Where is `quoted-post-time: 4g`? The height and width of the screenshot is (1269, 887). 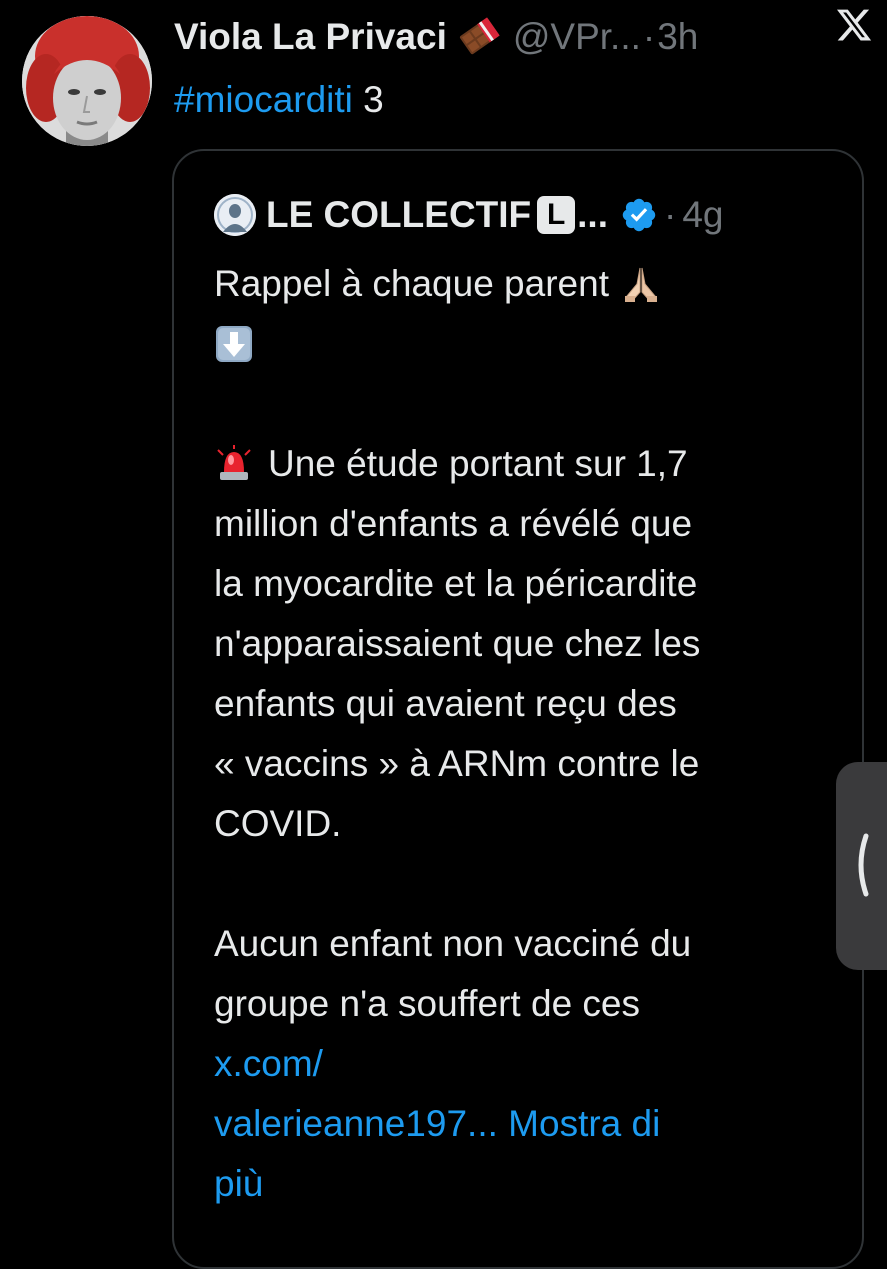
quoted-post-time: 4g is located at coordinates (702, 215).